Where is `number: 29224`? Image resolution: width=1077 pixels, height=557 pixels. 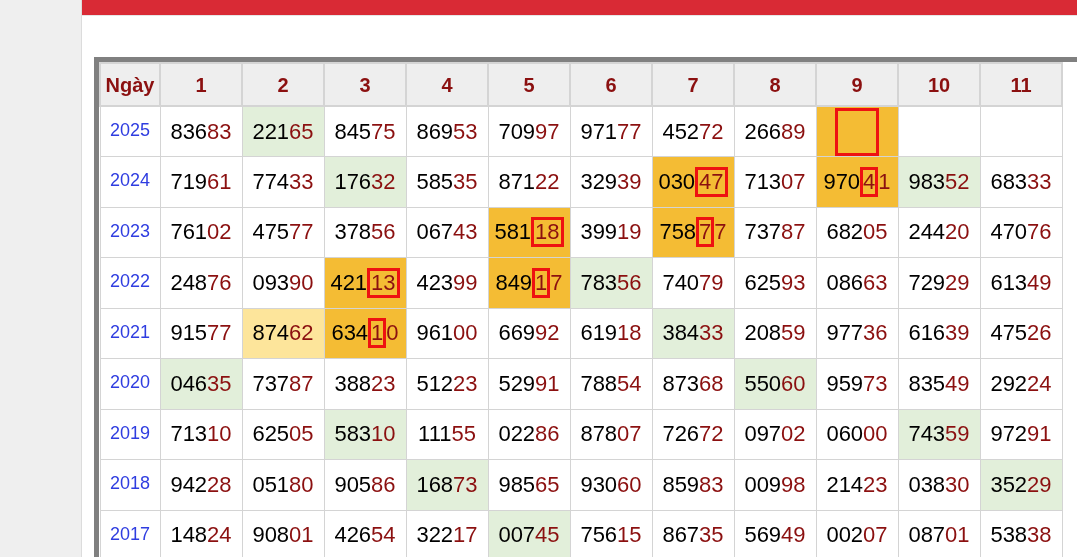
number: 29224 is located at coordinates (1021, 383).